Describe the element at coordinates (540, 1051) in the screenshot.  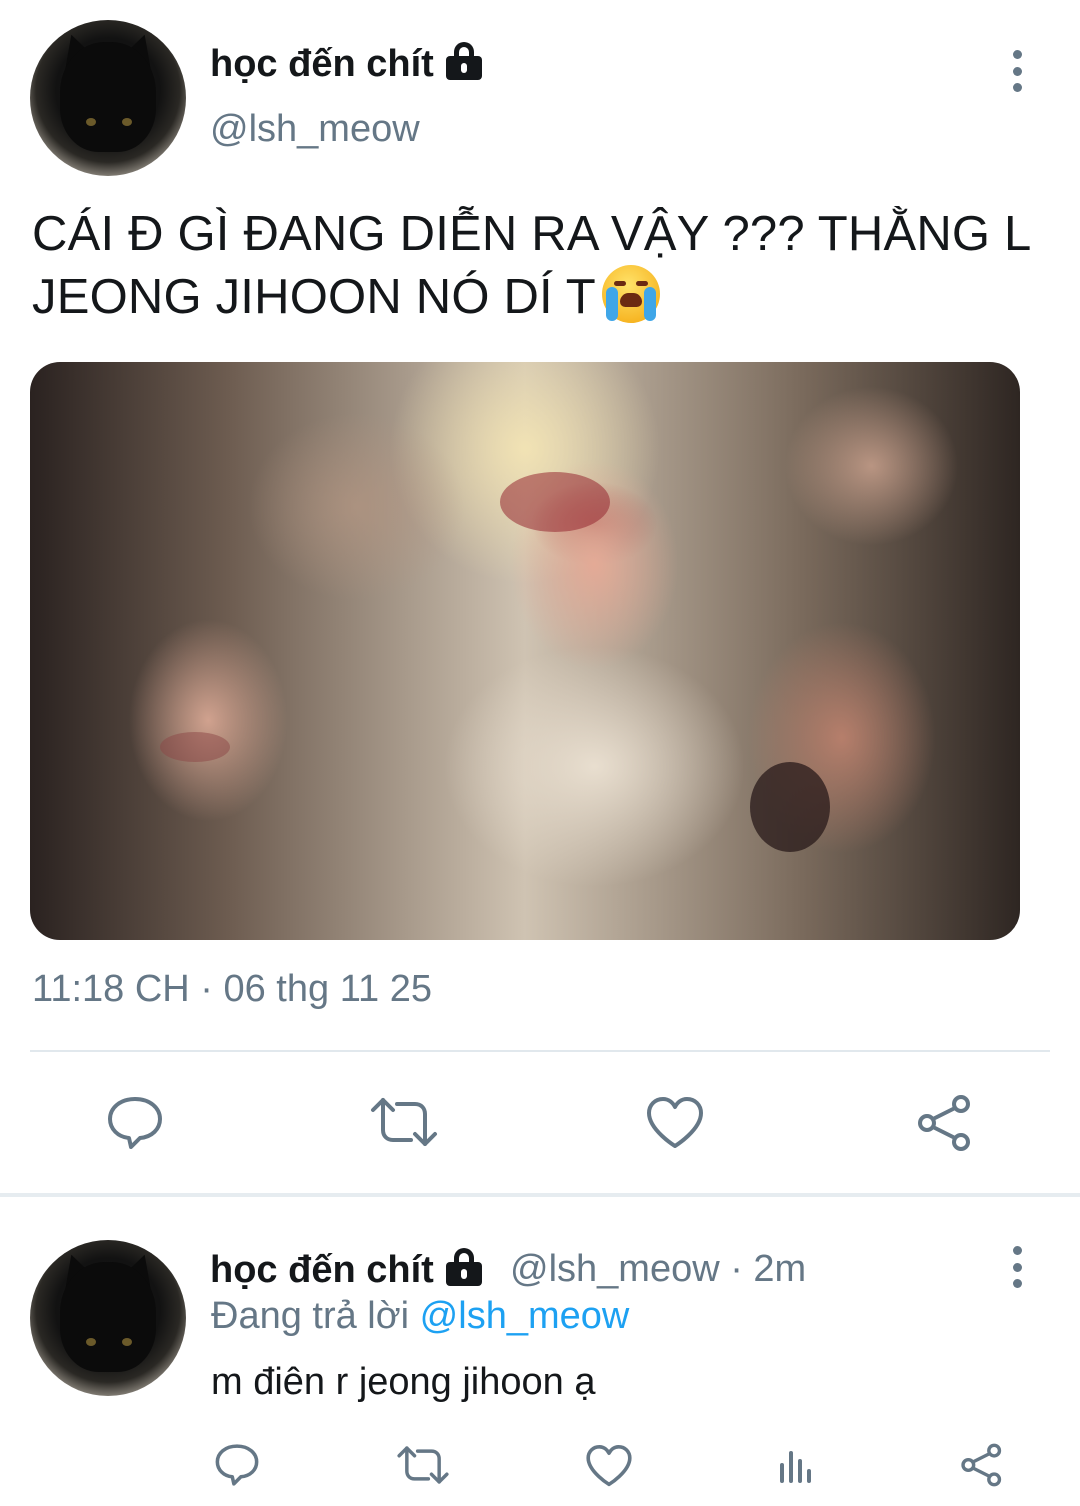
I see `divider` at that location.